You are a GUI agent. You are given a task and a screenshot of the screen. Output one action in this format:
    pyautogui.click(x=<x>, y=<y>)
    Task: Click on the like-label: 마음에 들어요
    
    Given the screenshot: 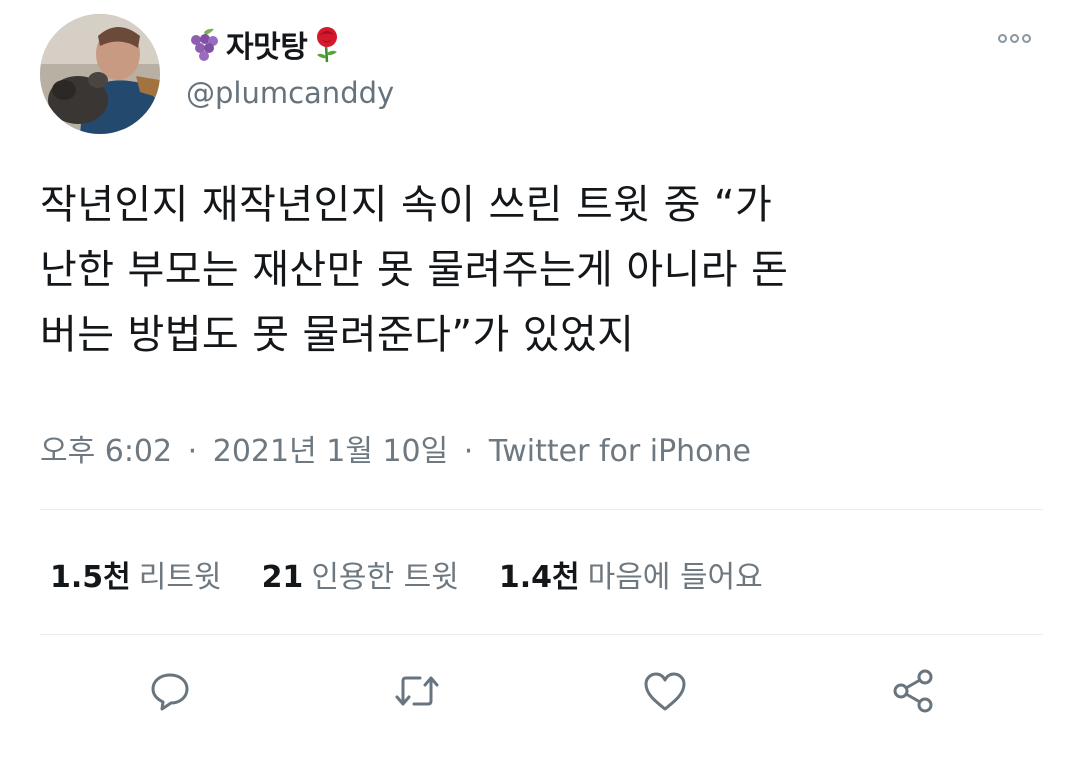 What is the action you would take?
    pyautogui.click(x=675, y=577)
    